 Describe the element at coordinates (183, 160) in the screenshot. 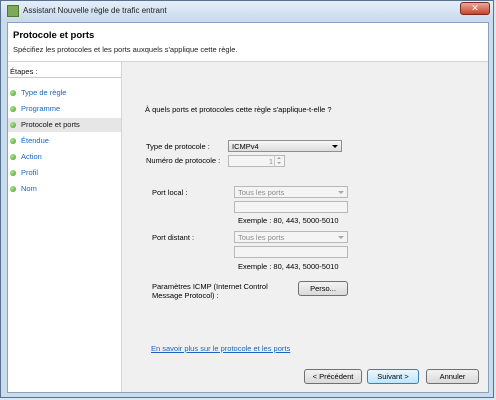

I see `protocol-number-label: Numéro de protocole :` at that location.